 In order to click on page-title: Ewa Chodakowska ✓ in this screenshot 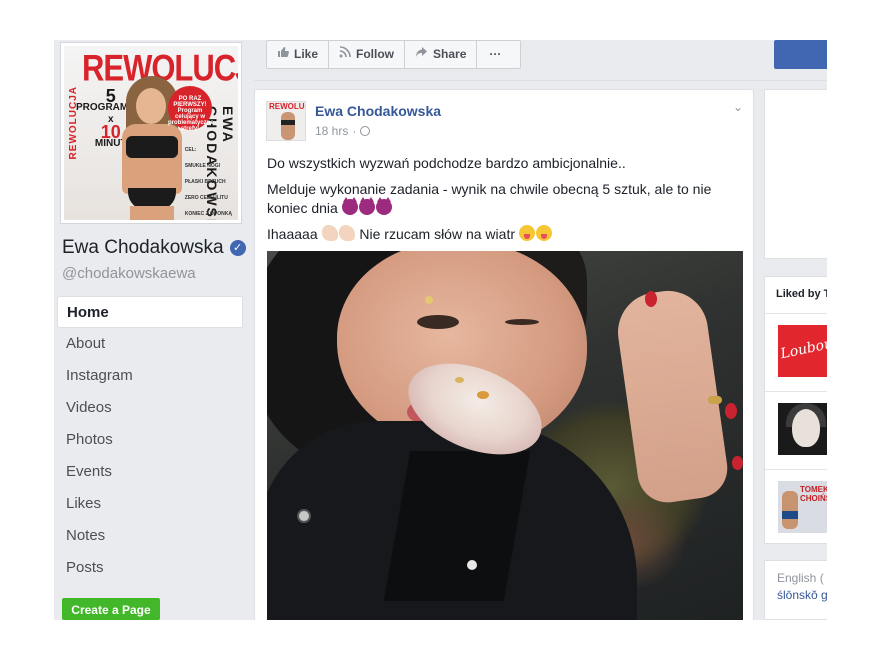, I will do `click(154, 248)`.